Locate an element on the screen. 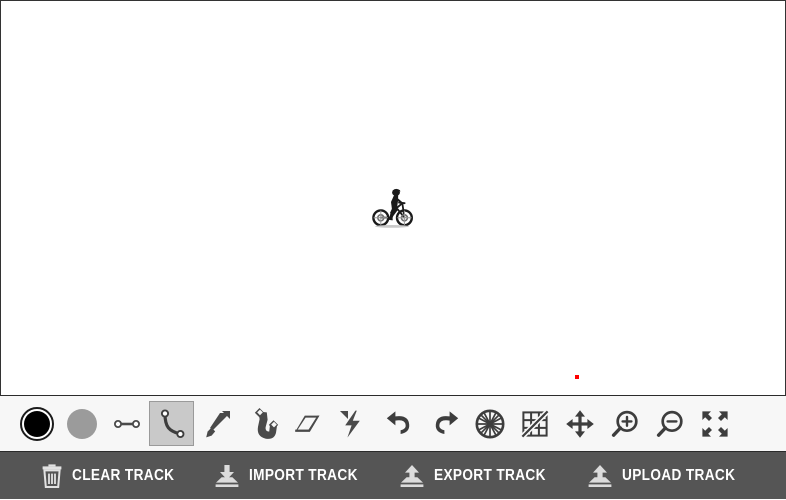 This screenshot has width=786, height=500. import-track-label: IMPORT TRACK is located at coordinates (304, 475).